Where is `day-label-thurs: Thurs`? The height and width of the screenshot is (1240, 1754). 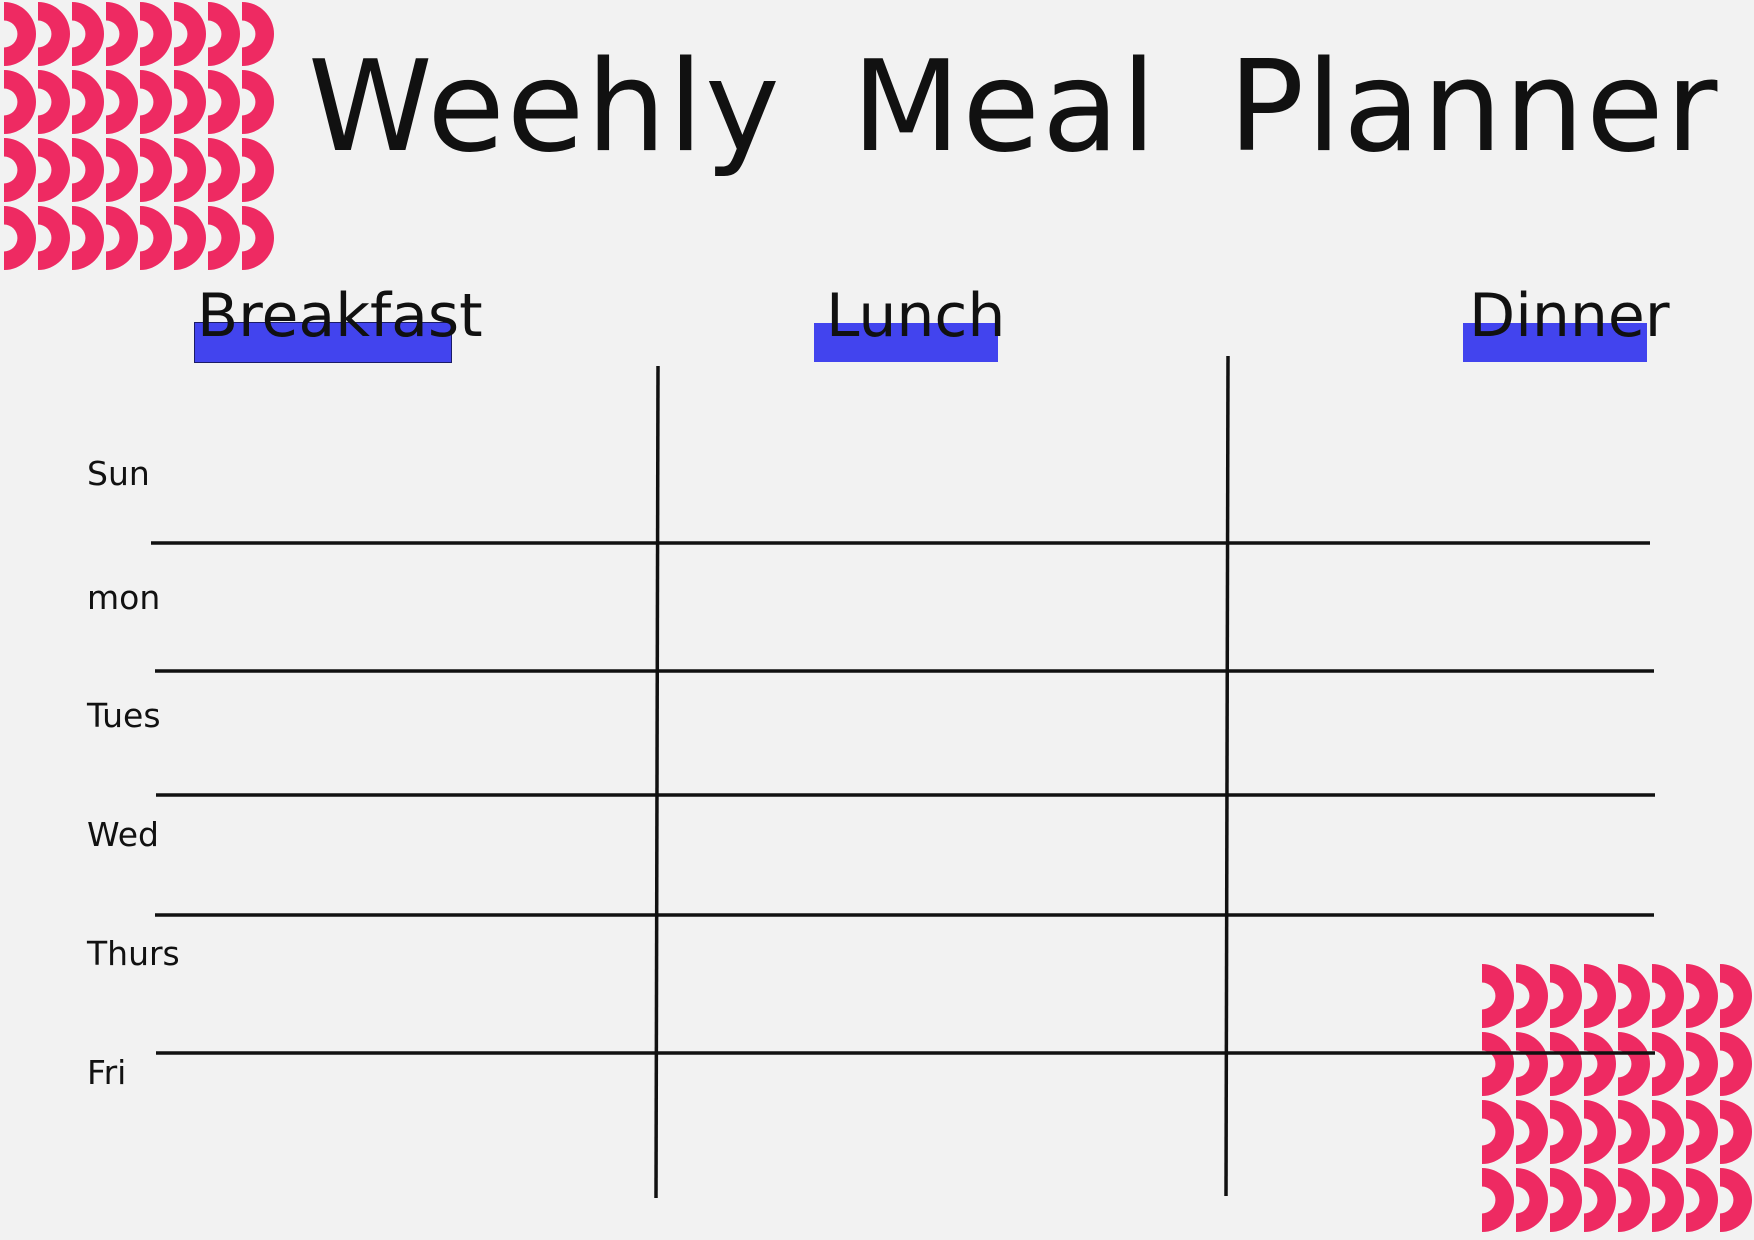
day-label-thurs: Thurs is located at coordinates (133, 953).